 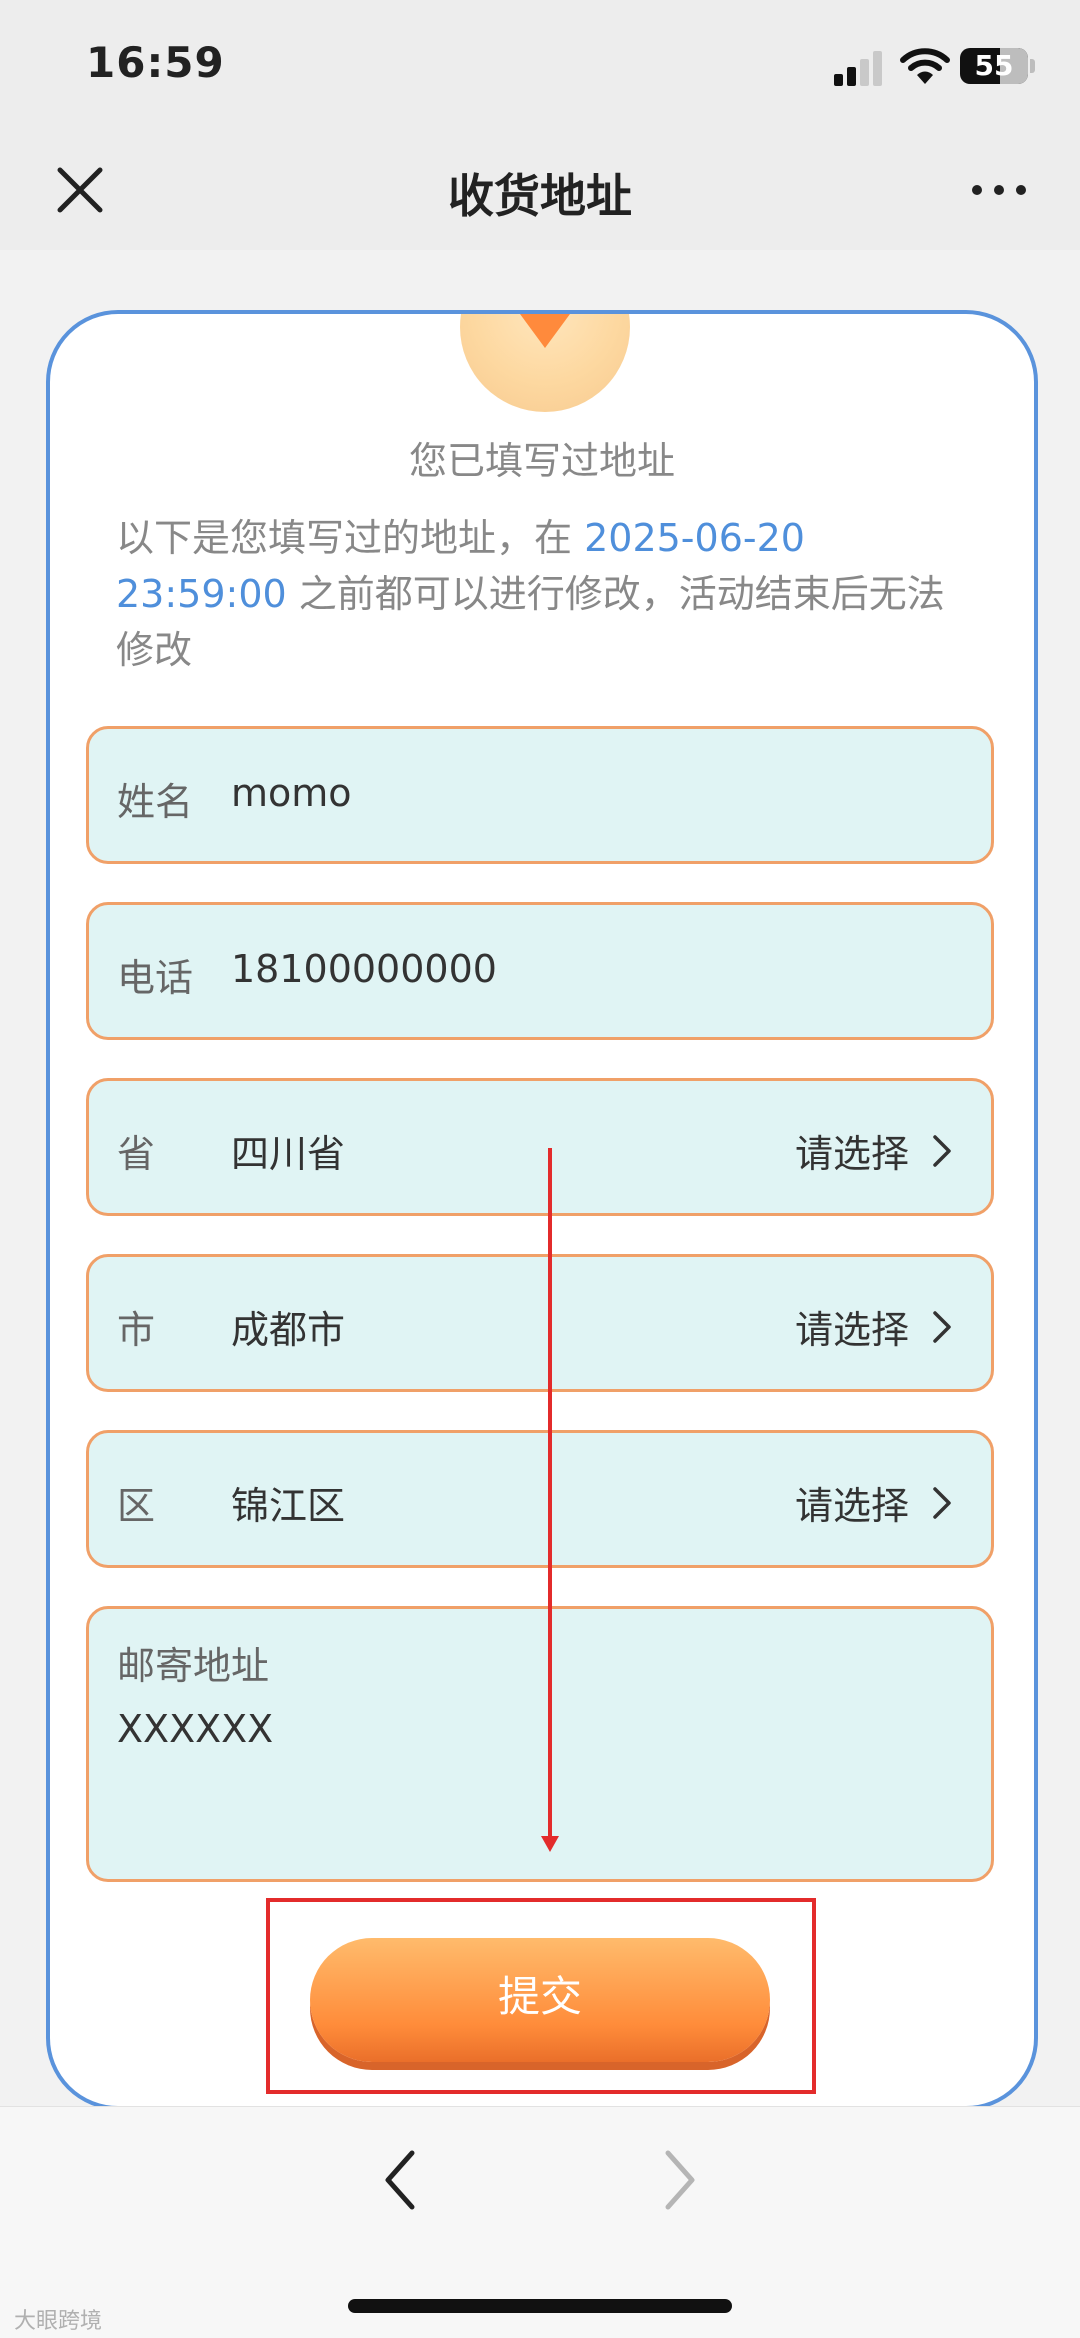 What do you see at coordinates (925, 66) in the screenshot?
I see `wifi-icon` at bounding box center [925, 66].